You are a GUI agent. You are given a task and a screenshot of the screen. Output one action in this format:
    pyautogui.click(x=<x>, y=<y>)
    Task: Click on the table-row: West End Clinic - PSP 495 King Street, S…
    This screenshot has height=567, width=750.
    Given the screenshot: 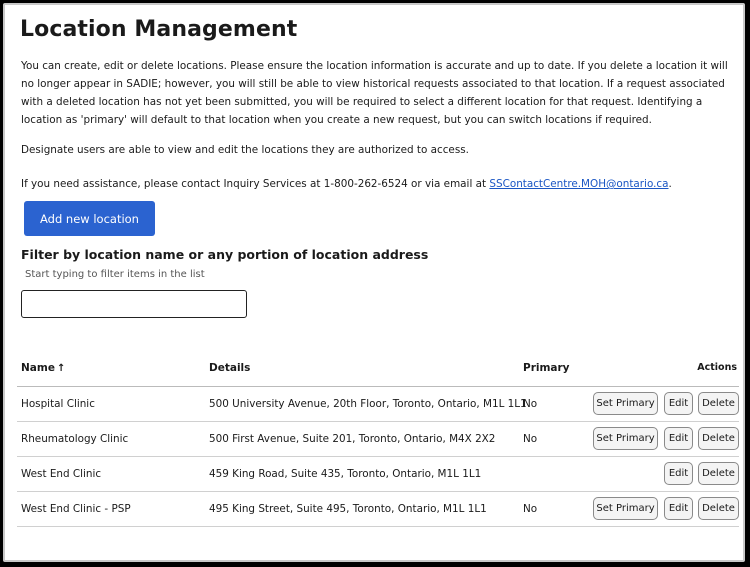 What is the action you would take?
    pyautogui.click(x=378, y=509)
    